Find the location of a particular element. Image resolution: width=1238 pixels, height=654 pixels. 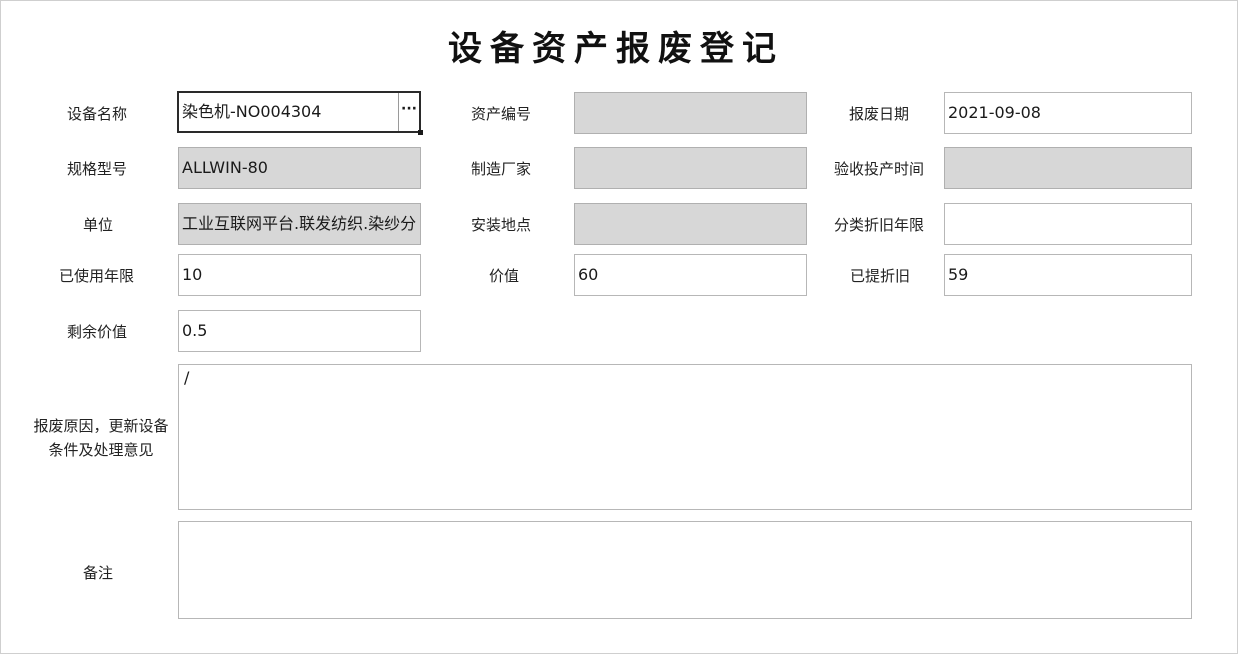

residual-value-label: 剩余价值 is located at coordinates (97, 332).